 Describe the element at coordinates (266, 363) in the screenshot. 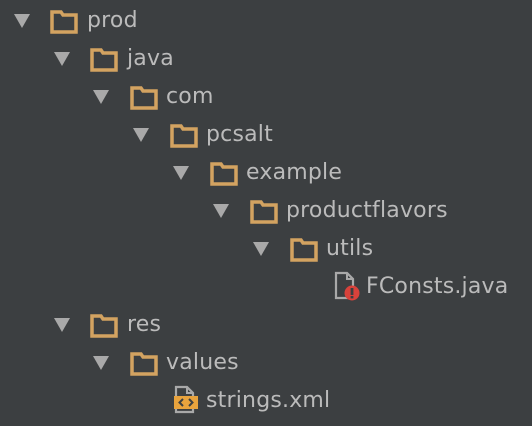

I see `tree-row-values: values` at that location.